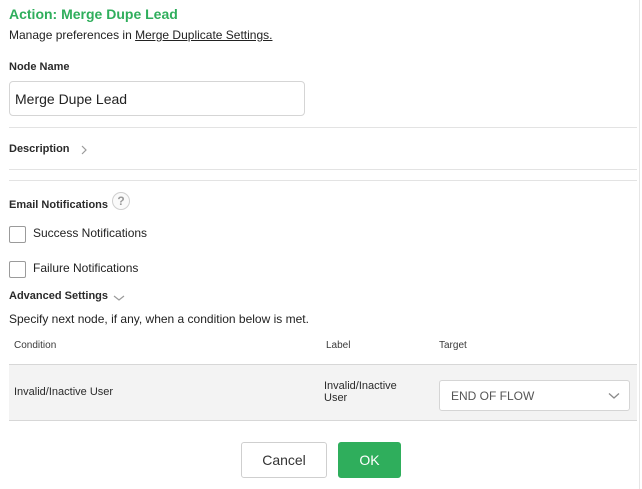  I want to click on cancel-button: Cancel, so click(284, 460).